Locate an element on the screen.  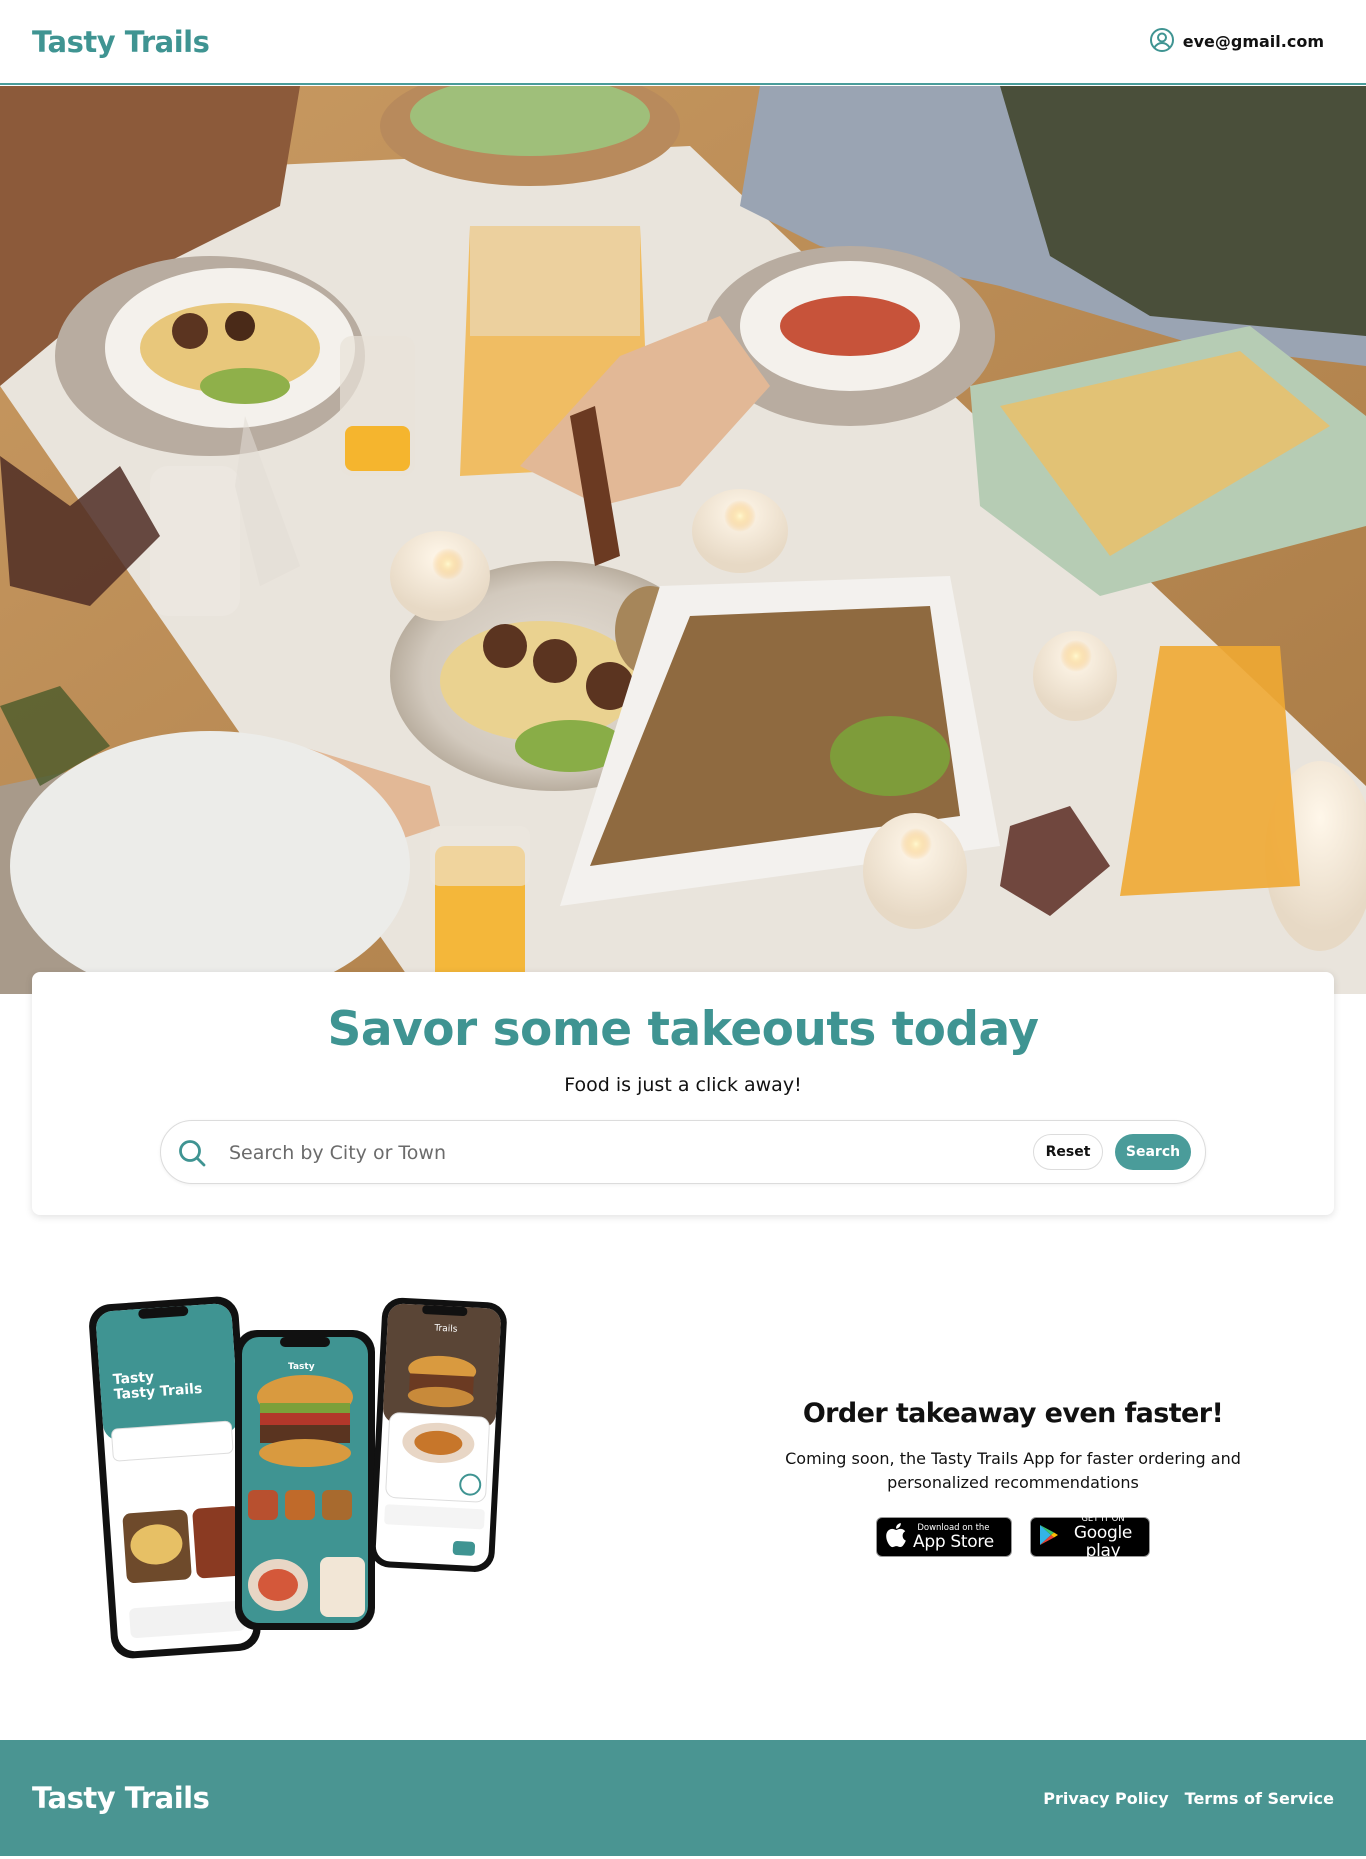
google-play-badge: GET IT ON Google play is located at coordinates (1090, 1537).